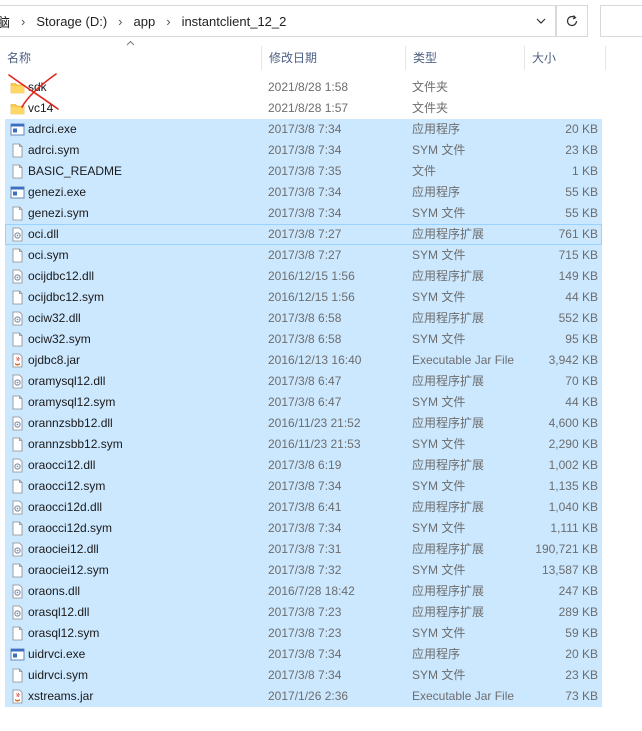 This screenshot has height=731, width=642. What do you see at coordinates (573, 444) in the screenshot?
I see `file-size: 2,290 KB` at bounding box center [573, 444].